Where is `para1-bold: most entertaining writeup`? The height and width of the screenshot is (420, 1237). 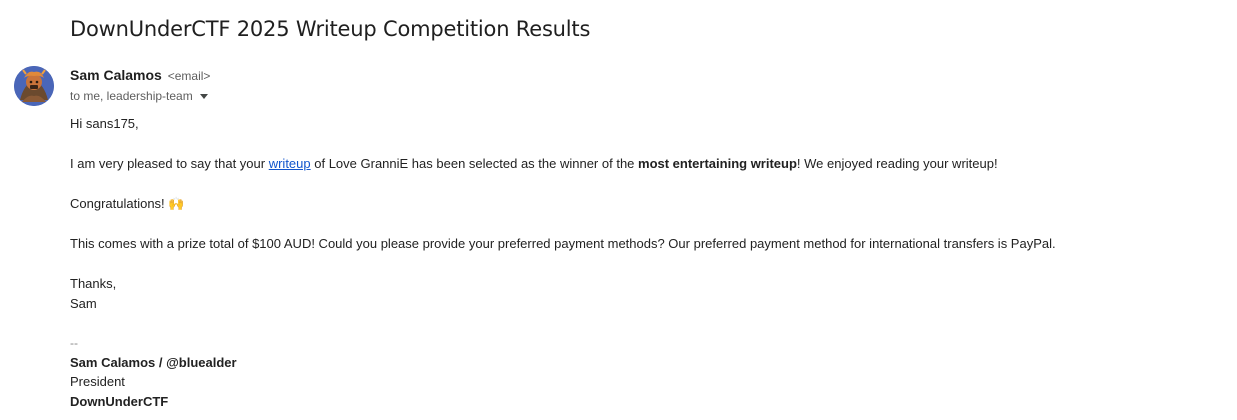 para1-bold: most entertaining writeup is located at coordinates (717, 163).